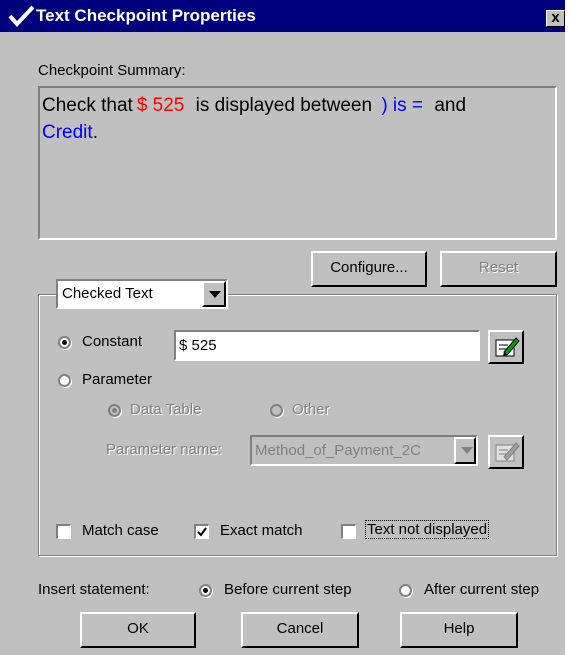 This screenshot has height=655, width=571. I want to click on summary-text-displayed-between: is displayed between, so click(284, 105).